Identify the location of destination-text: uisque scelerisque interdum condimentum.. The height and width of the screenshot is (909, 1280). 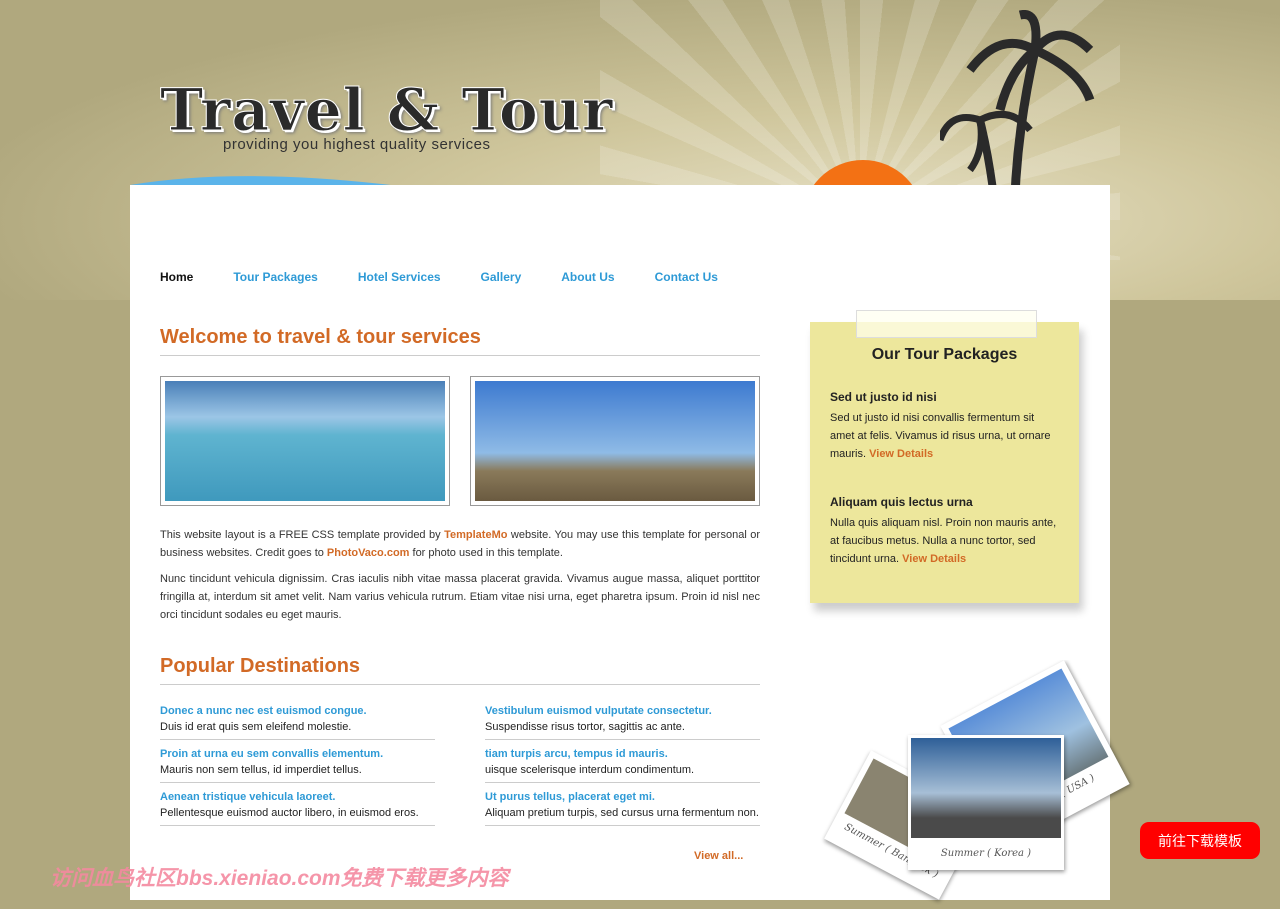
(590, 770).